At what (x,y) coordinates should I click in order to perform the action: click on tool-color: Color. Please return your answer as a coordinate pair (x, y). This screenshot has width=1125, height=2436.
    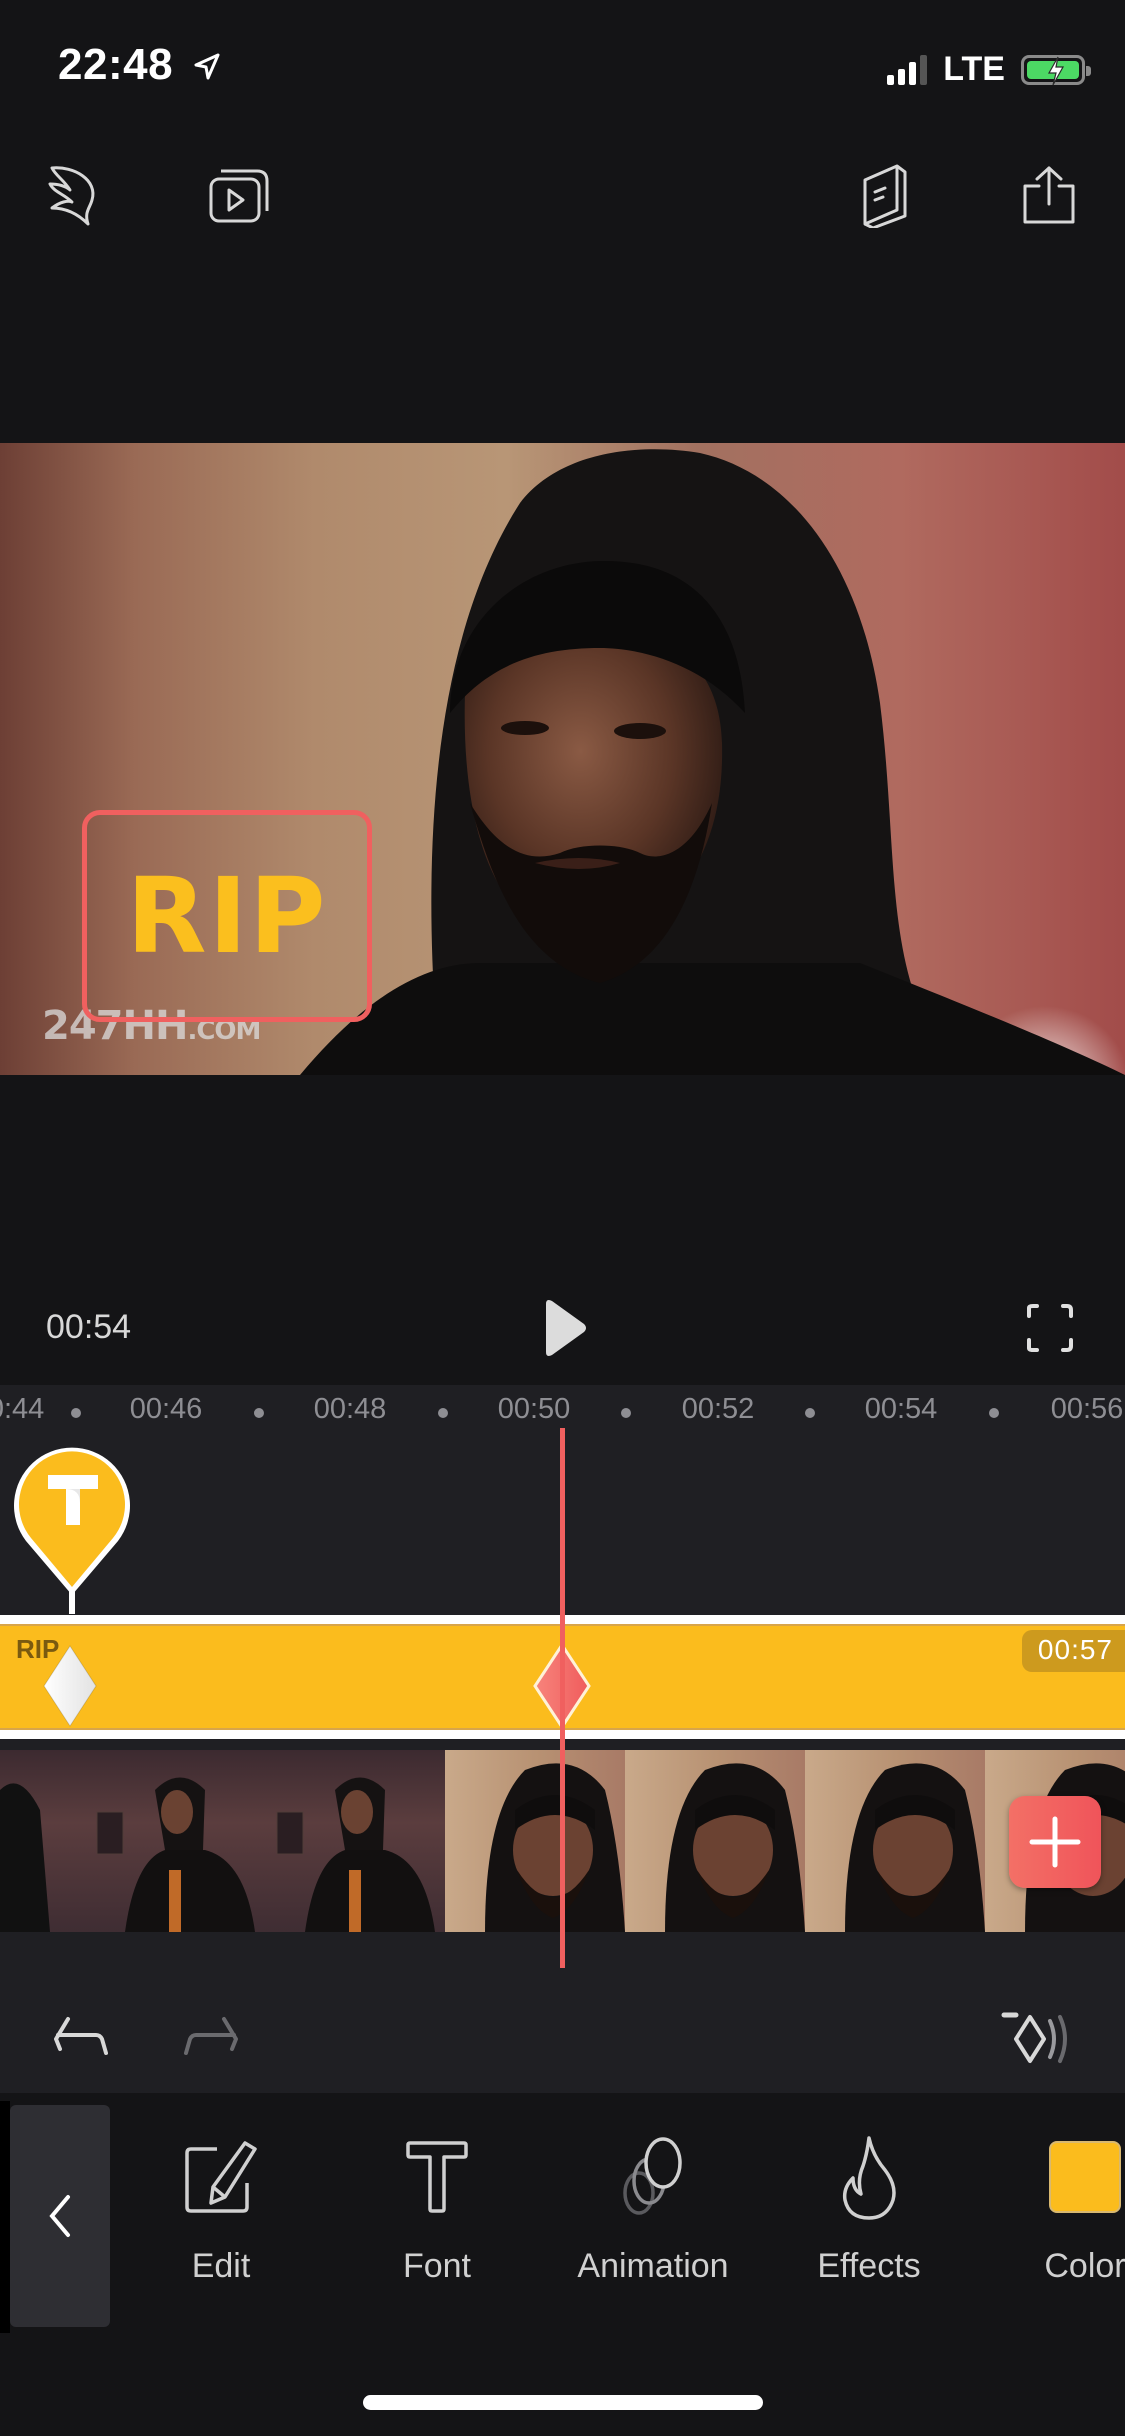
    Looking at the image, I should click on (1057, 2213).